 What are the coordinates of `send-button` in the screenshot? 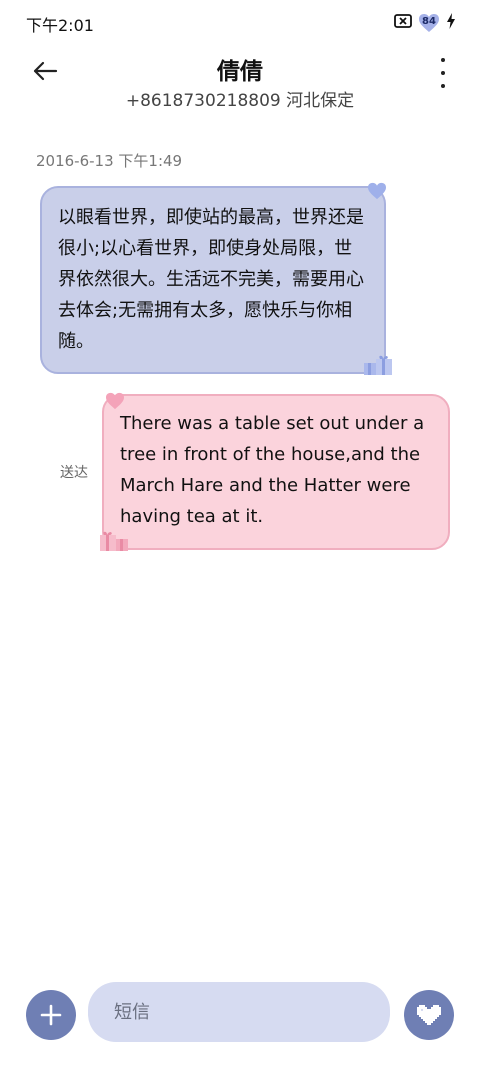 It's located at (429, 1015).